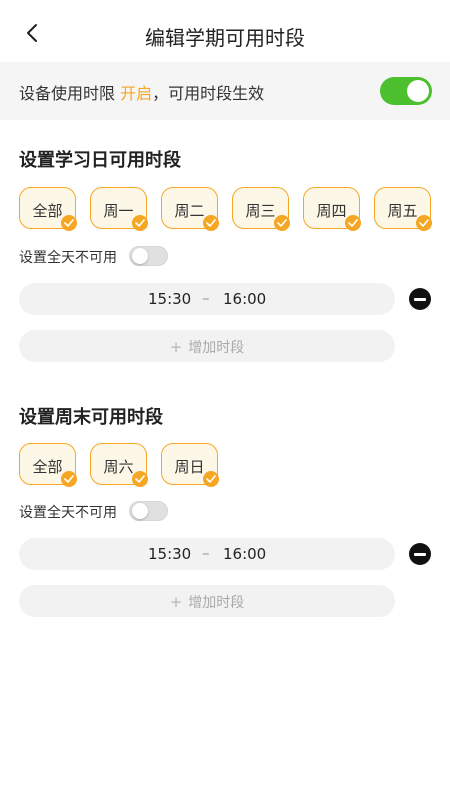  Describe the element at coordinates (70, 93) in the screenshot. I see `limit-prefix: 设备使用时限` at that location.